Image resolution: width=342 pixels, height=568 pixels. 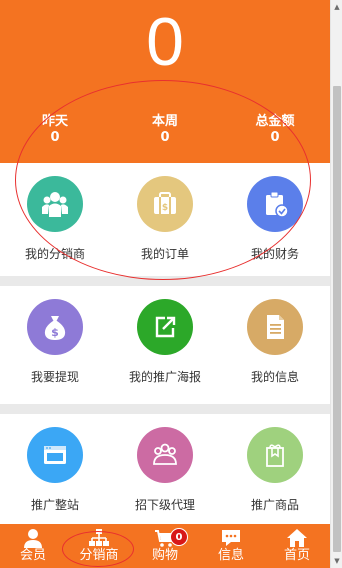 I want to click on menu-recruit-agents: 招下级代理, so click(x=165, y=470).